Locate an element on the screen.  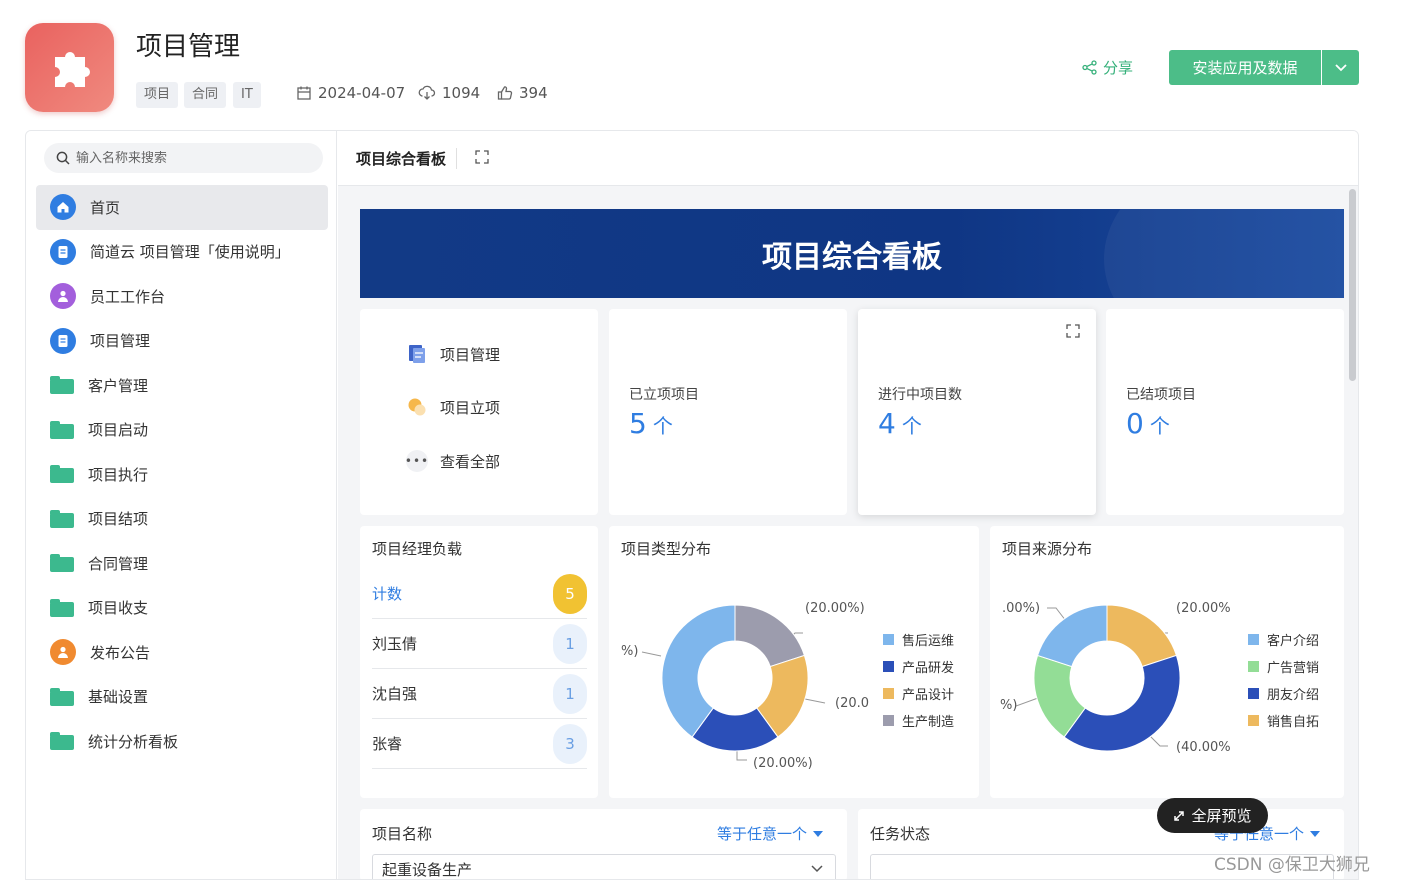
quick-link-project-initiation: 项目立项 is located at coordinates (453, 407).